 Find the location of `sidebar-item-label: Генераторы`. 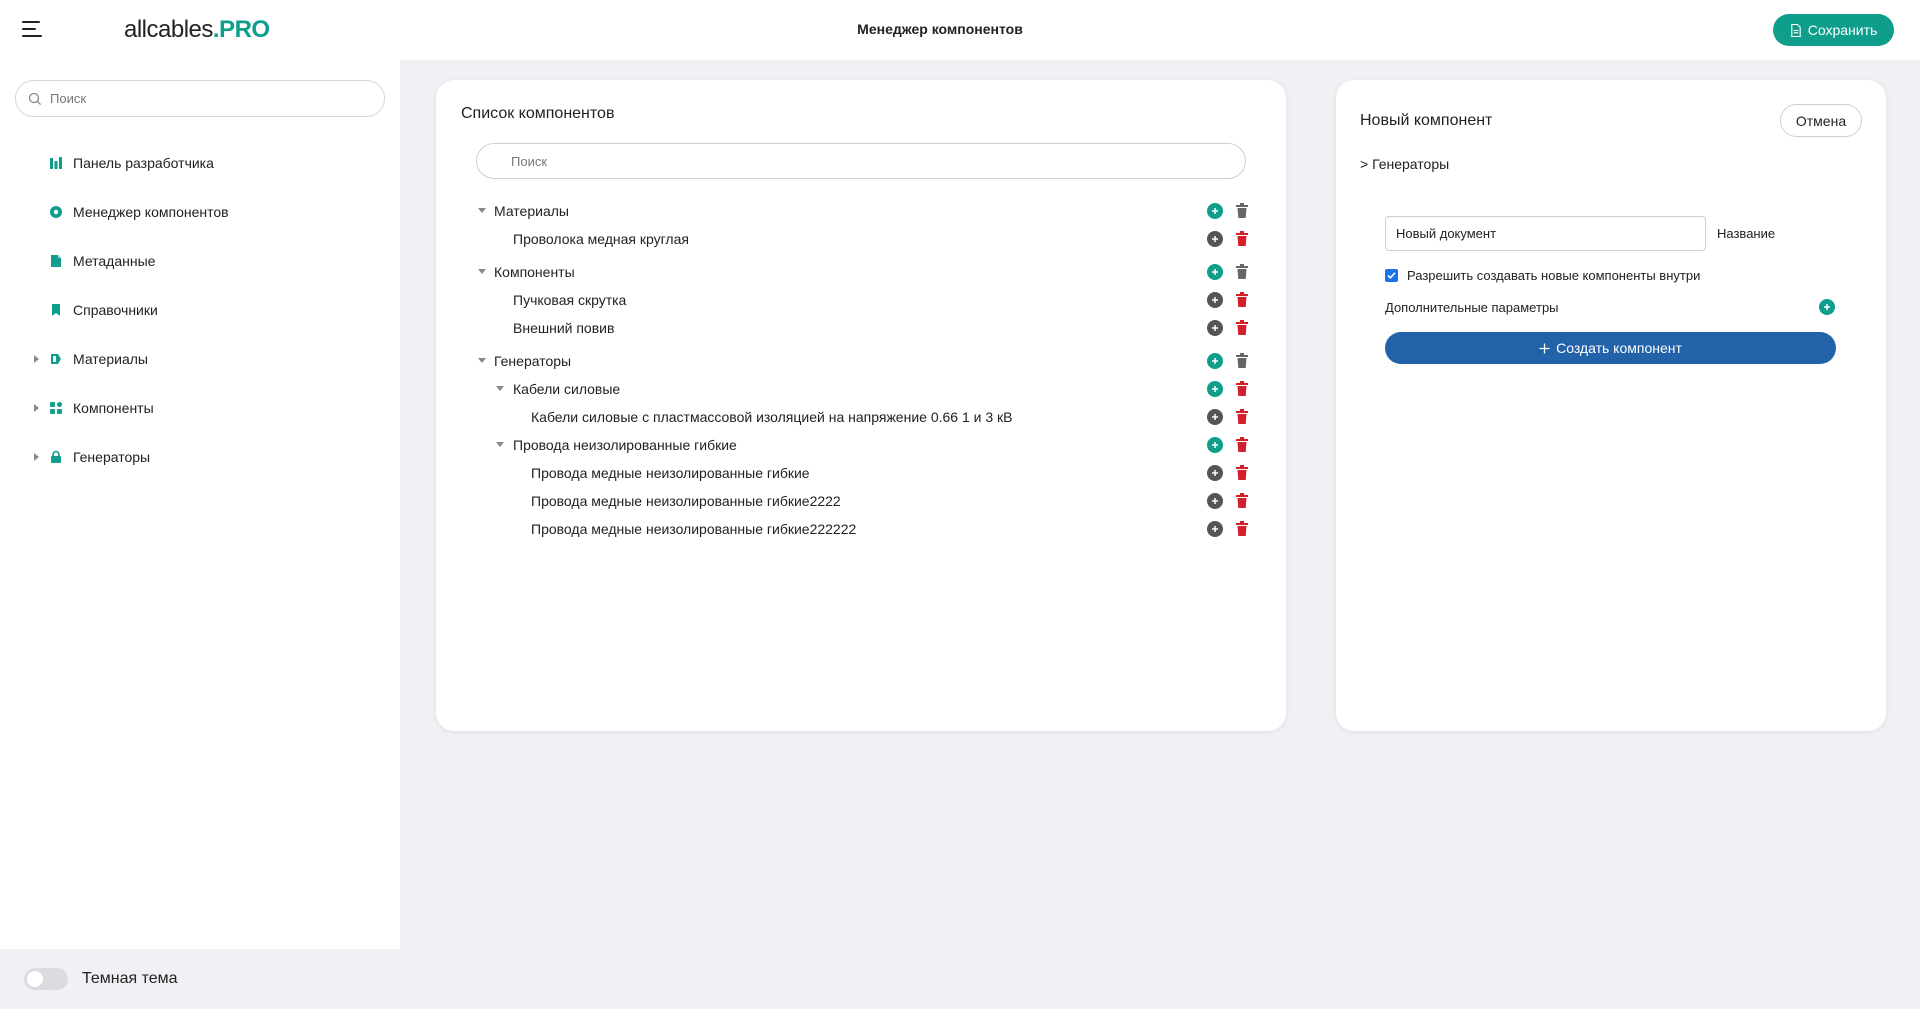

sidebar-item-label: Генераторы is located at coordinates (112, 456).